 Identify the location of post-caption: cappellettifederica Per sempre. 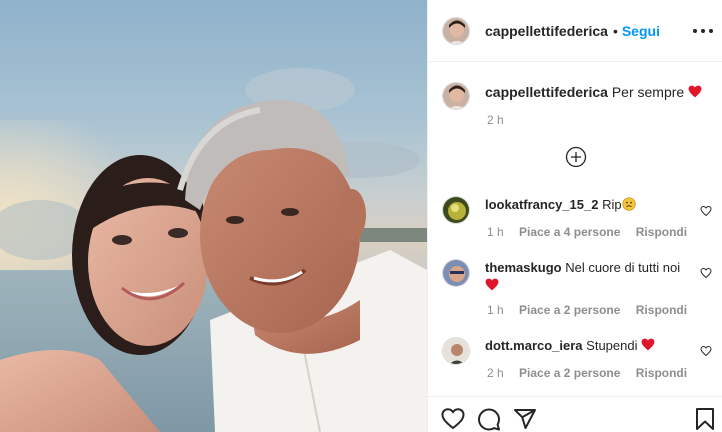
(577, 96).